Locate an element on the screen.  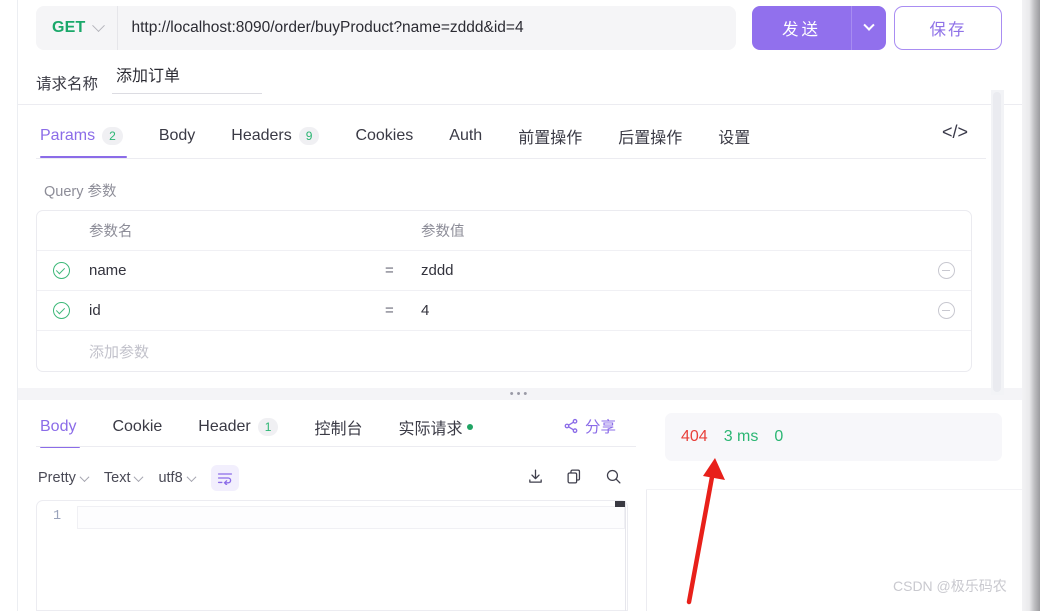
resp-tab-body: Body is located at coordinates (65, 428).